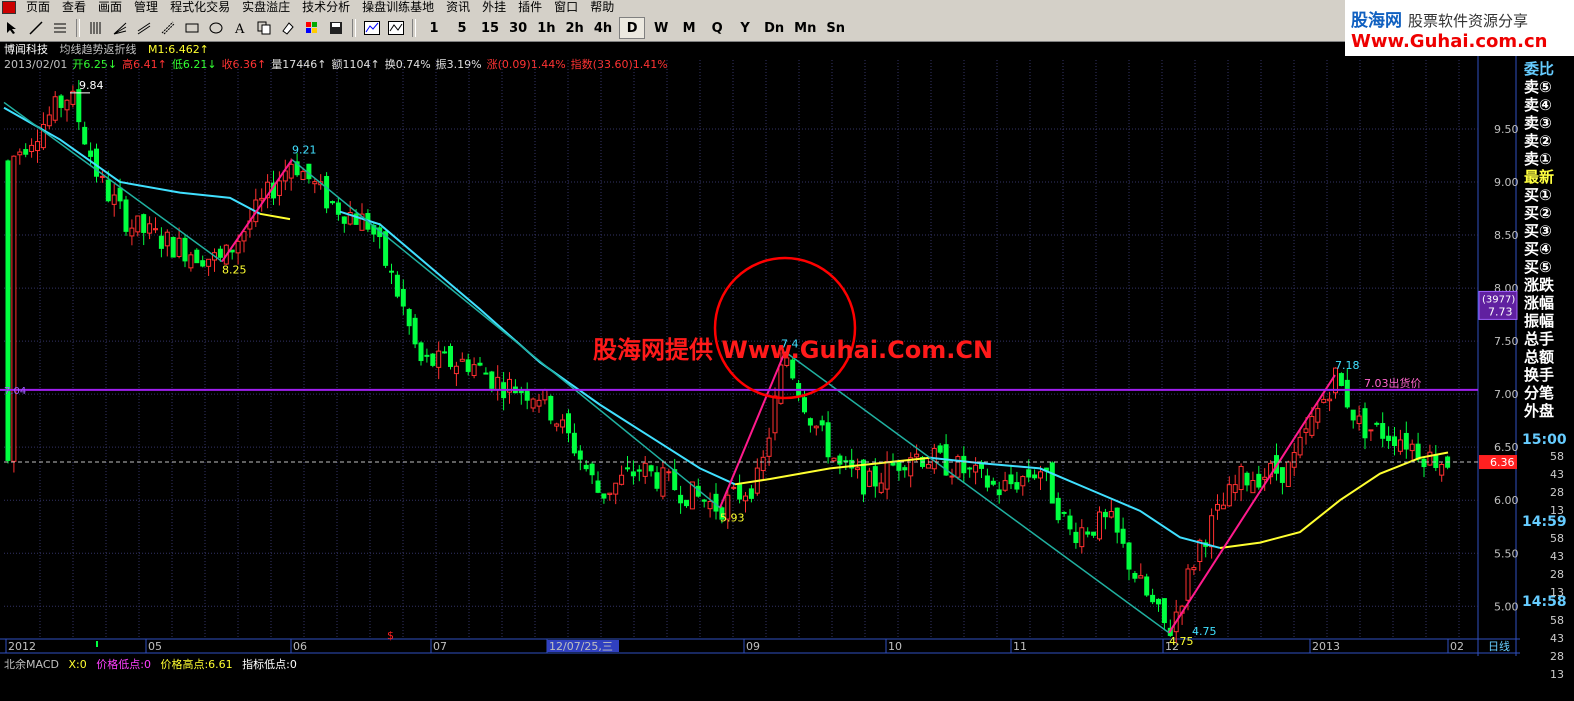 This screenshot has height=701, width=1574. I want to click on parallel-line-icon, so click(144, 28).